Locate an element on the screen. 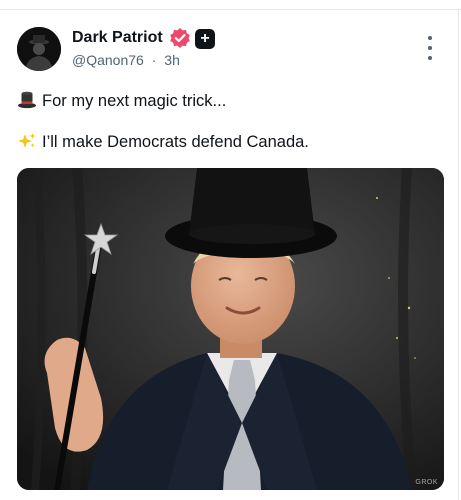 The width and height of the screenshot is (461, 500). plus-badge-icon: + is located at coordinates (205, 39).